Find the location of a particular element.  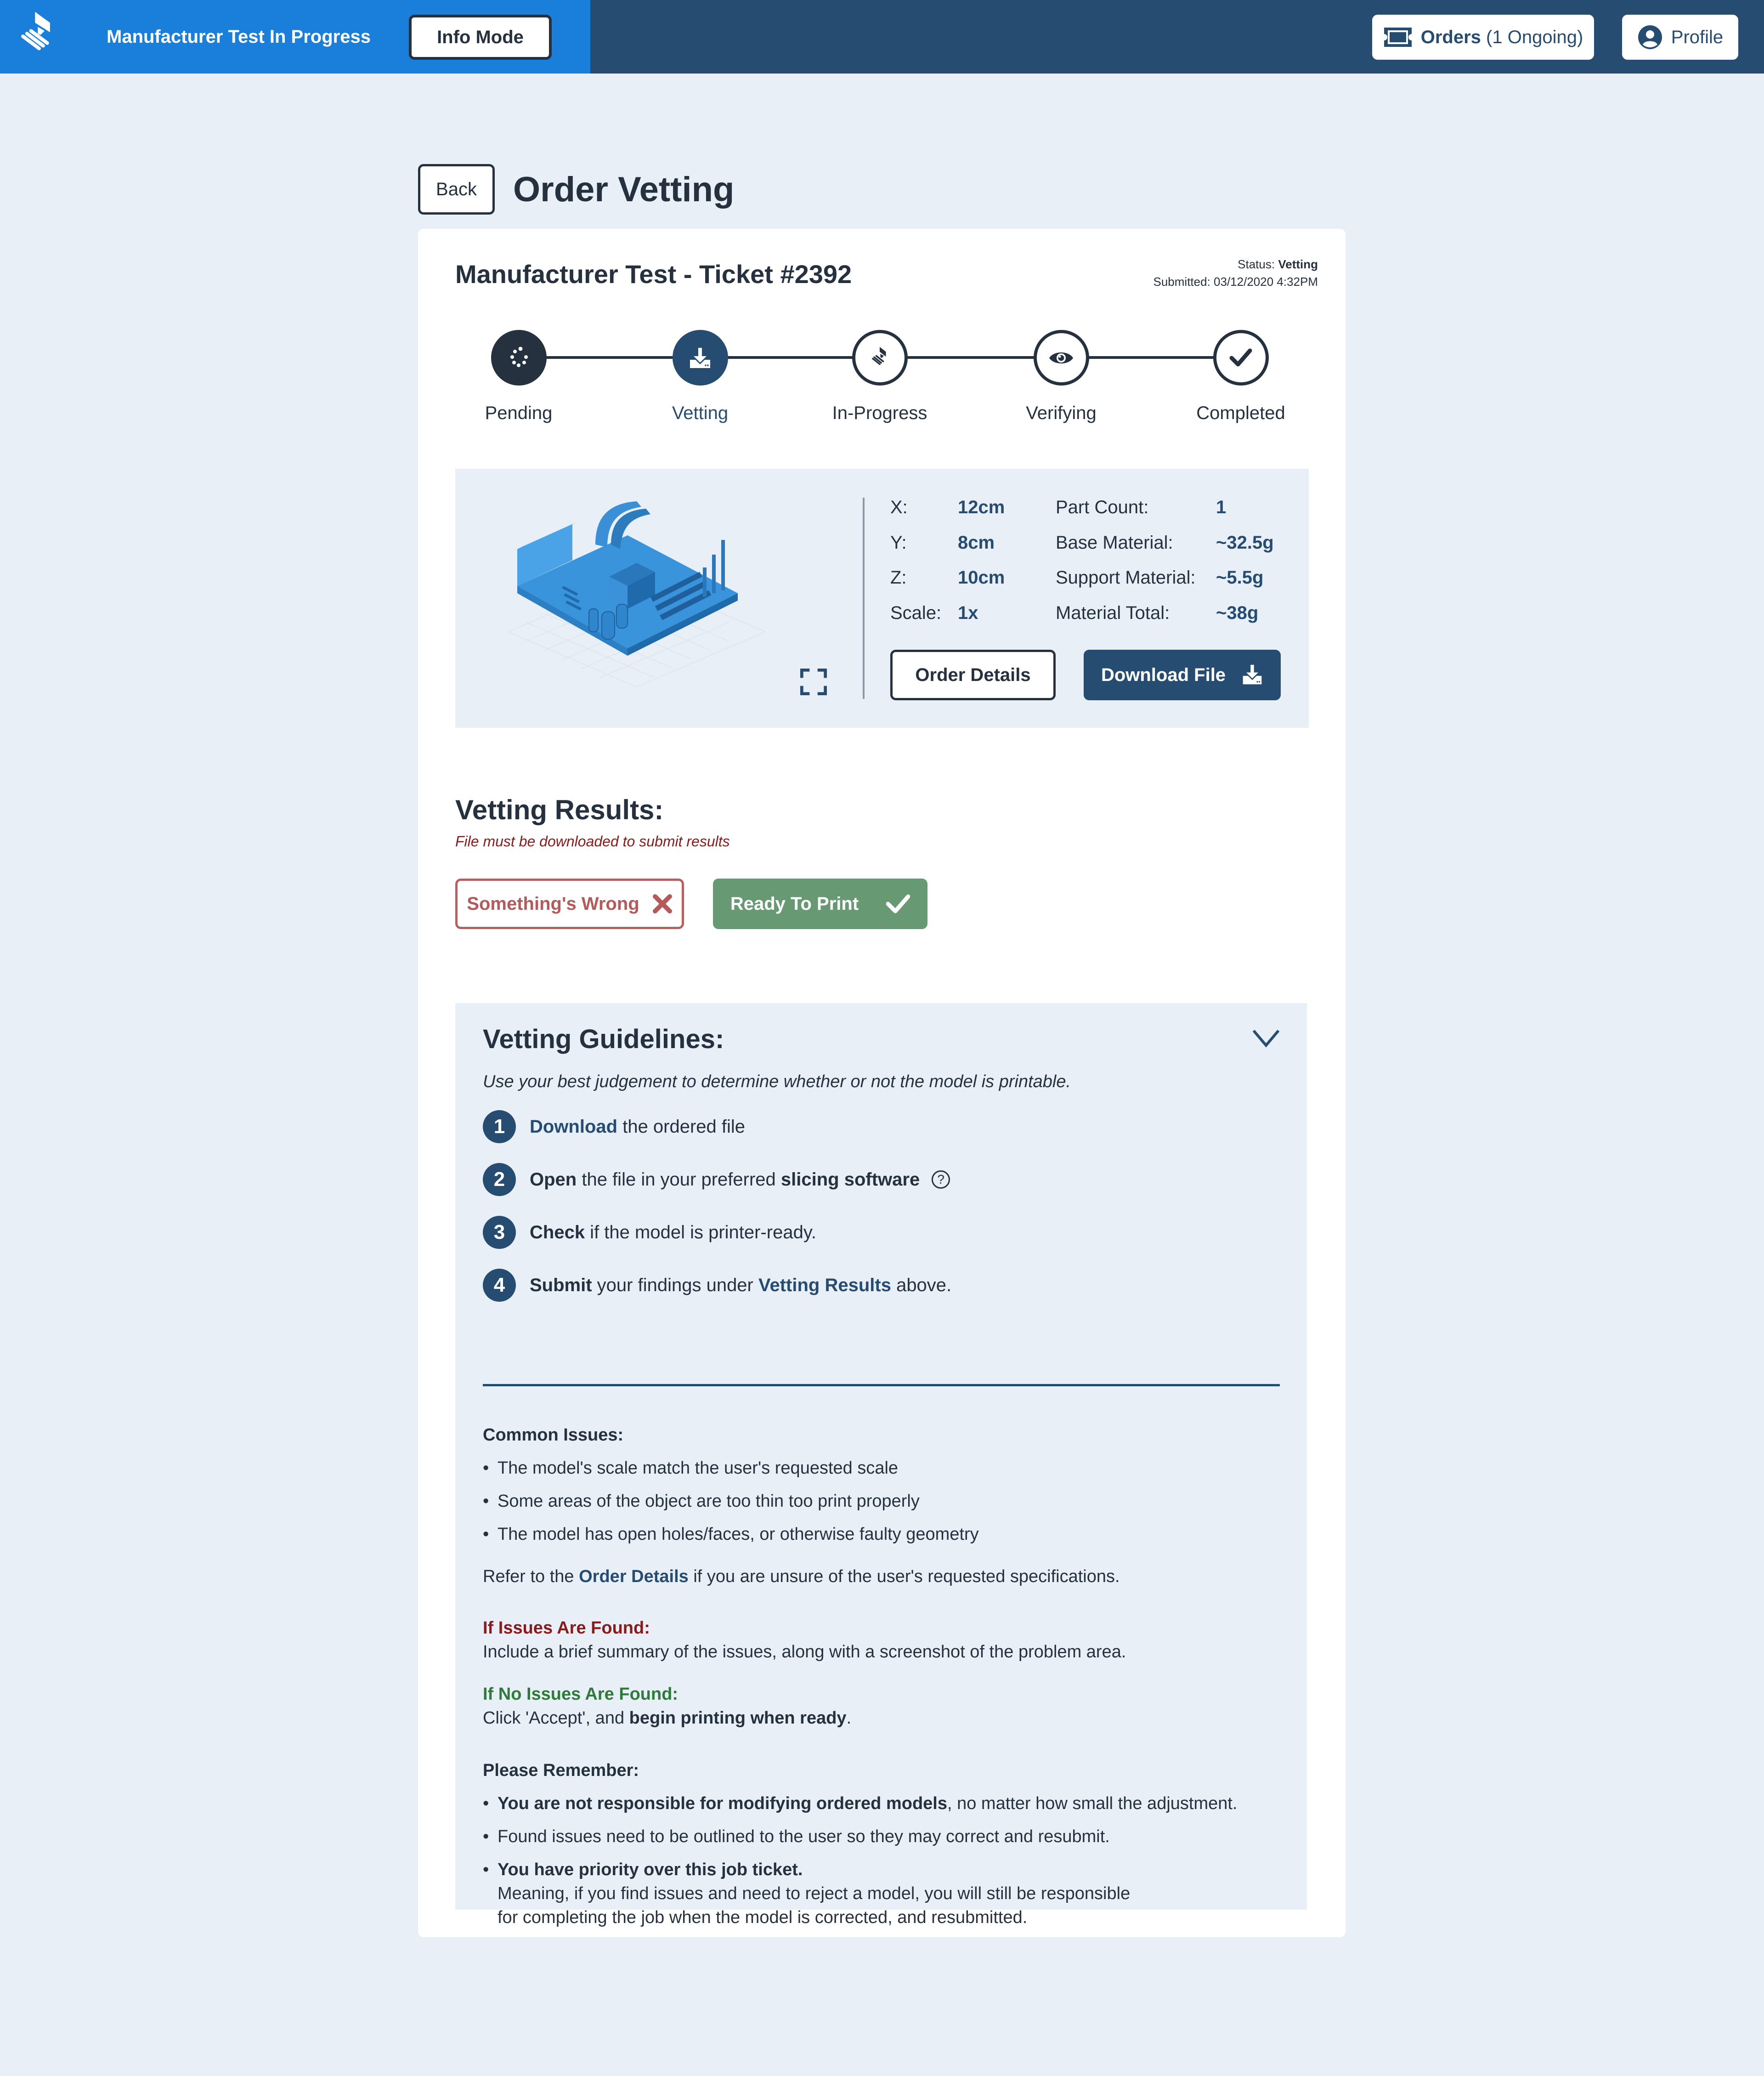

guideline-step: 1 Download the ordered file is located at coordinates (614, 1126).